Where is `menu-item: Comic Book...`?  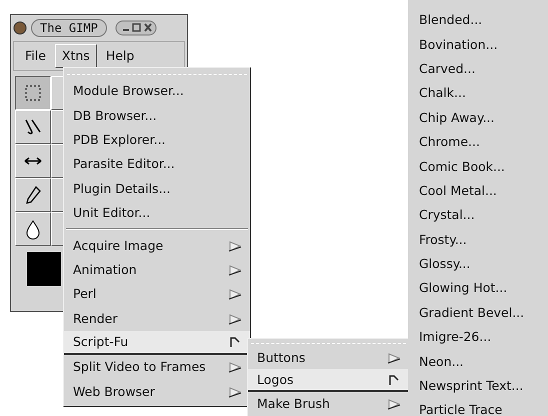 menu-item: Comic Book... is located at coordinates (478, 166).